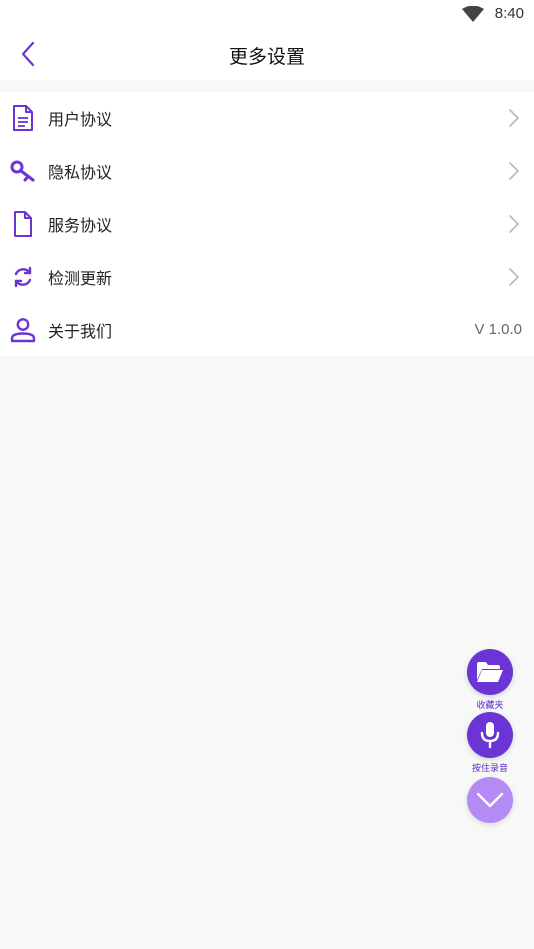 The image size is (534, 949). Describe the element at coordinates (23, 330) in the screenshot. I see `user-icon` at that location.